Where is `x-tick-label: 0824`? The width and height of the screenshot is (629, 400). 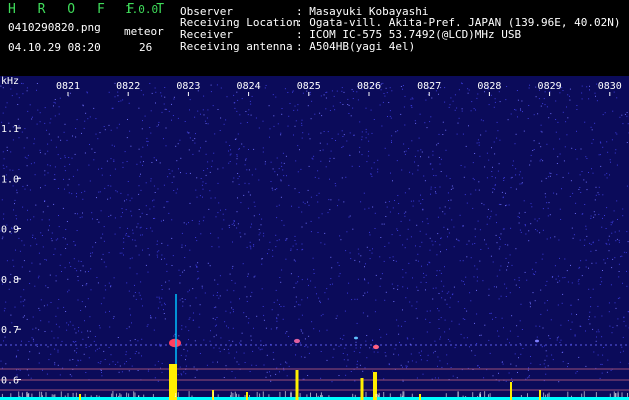
x-tick-label: 0824 is located at coordinates (249, 86).